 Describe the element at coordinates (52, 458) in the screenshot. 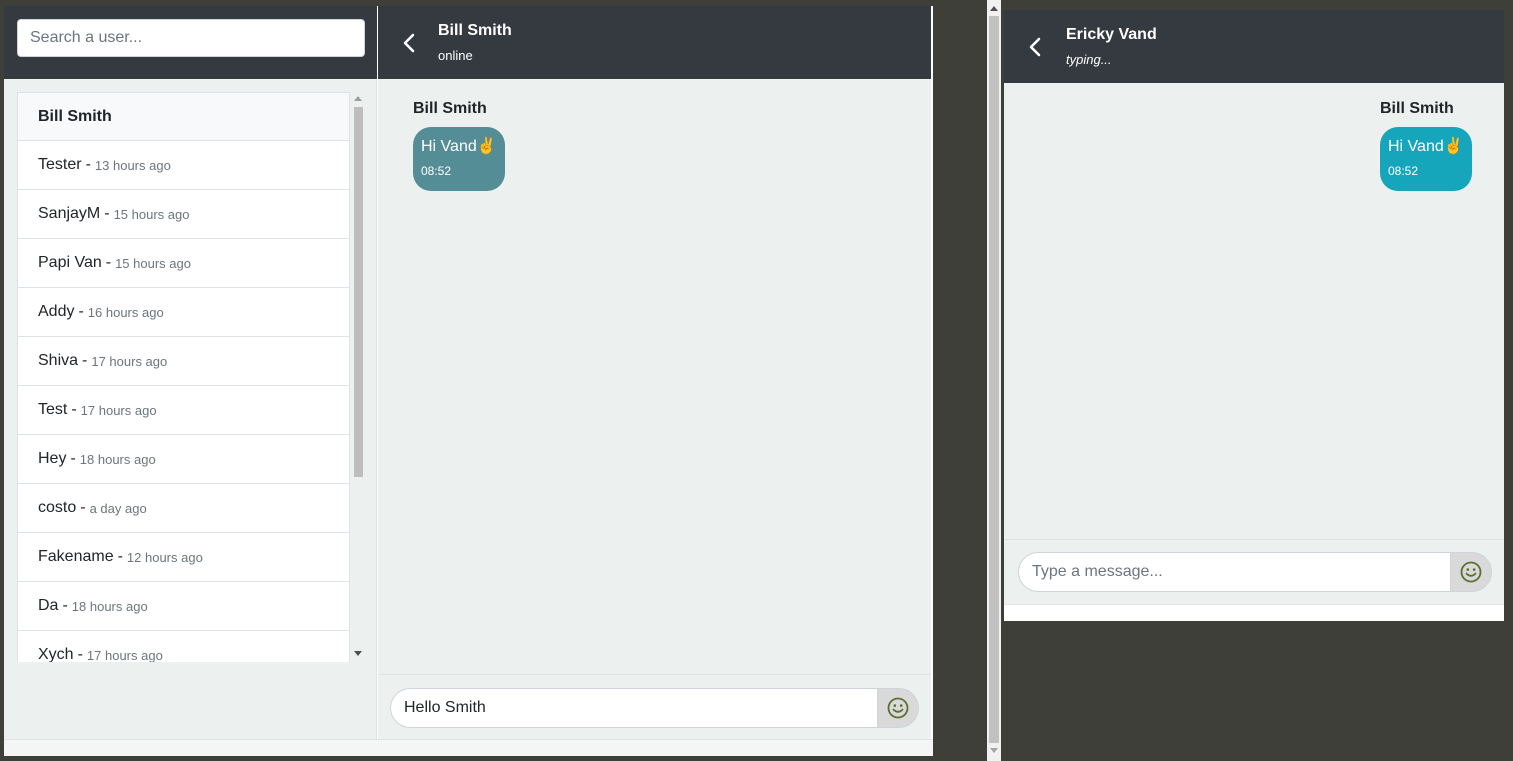

I see `user-name: Hey` at that location.